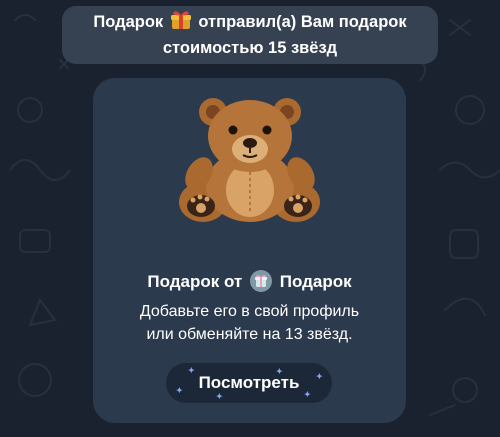 The height and width of the screenshot is (437, 500). I want to click on view-gift-button-label: Посмотреть, so click(249, 382).